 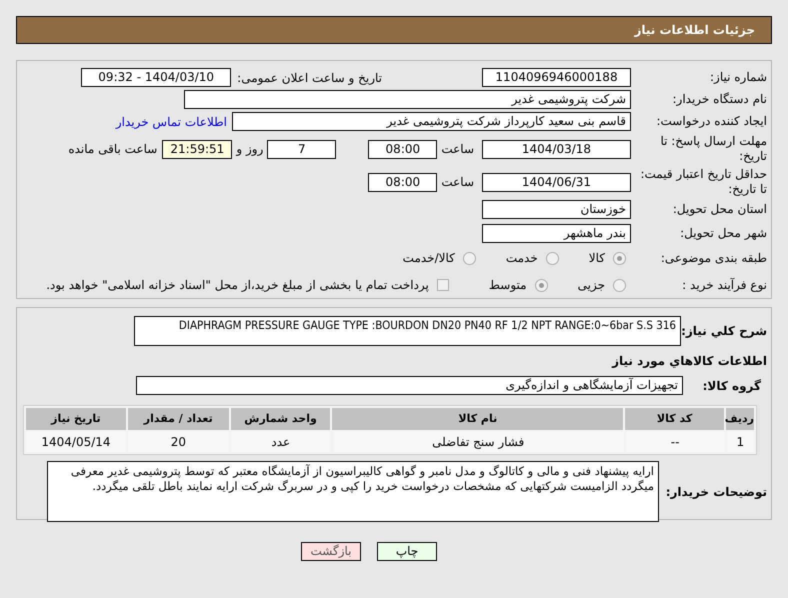 I want to click on buyer-contact-link: اطلاعات تماس خریدار, so click(x=171, y=121).